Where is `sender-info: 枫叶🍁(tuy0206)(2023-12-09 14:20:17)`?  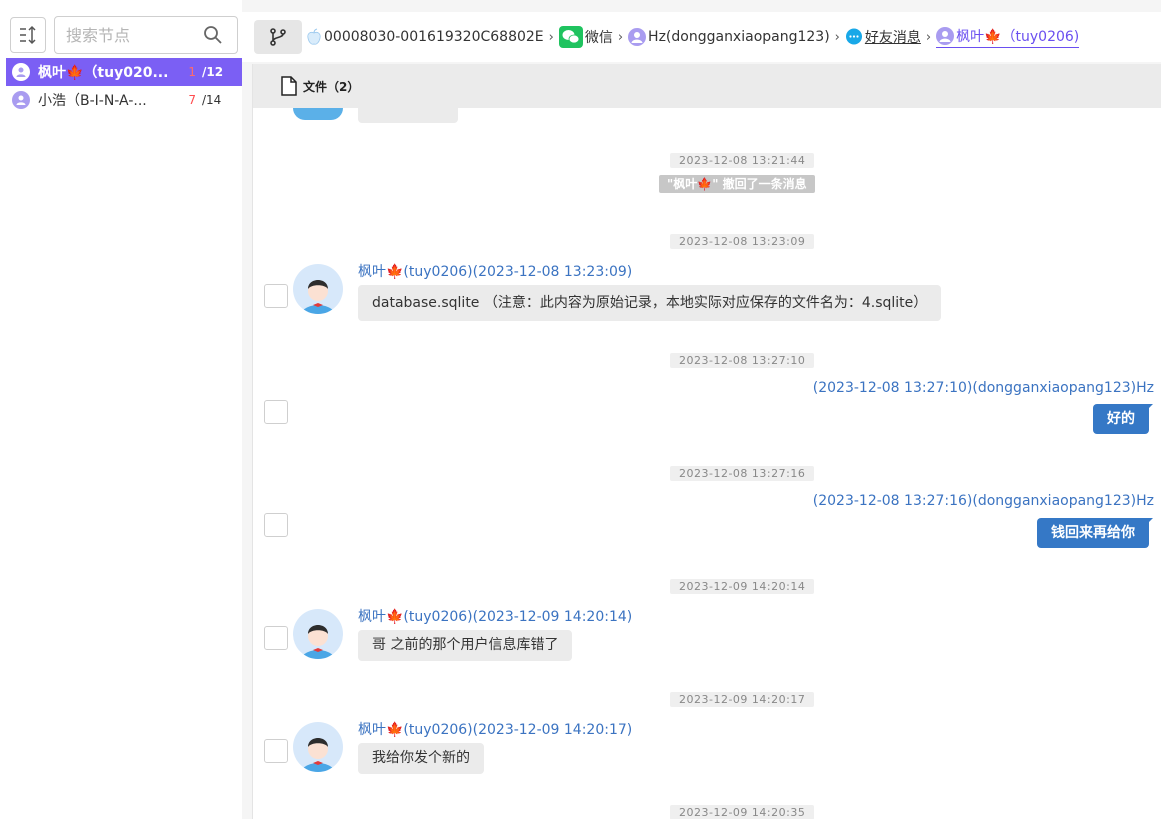
sender-info: 枫叶🍁(tuy0206)(2023-12-09 14:20:17) is located at coordinates (495, 730).